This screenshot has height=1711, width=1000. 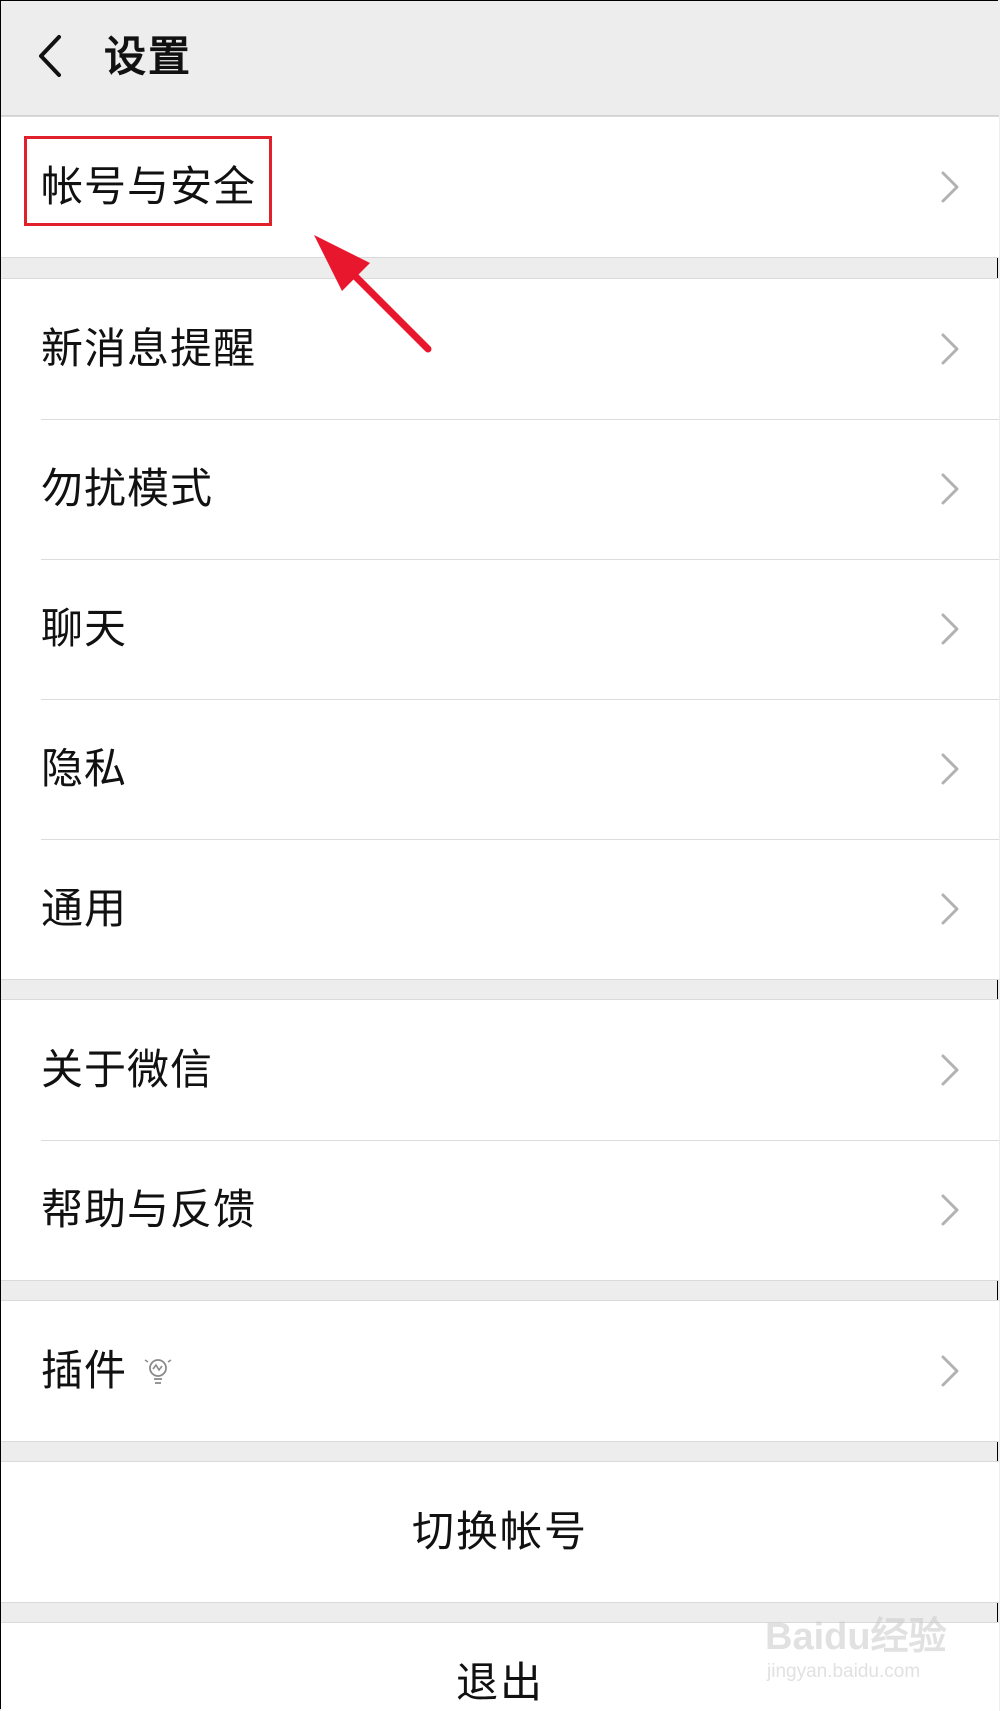 What do you see at coordinates (84, 768) in the screenshot?
I see `menu-item-label: 隐私` at bounding box center [84, 768].